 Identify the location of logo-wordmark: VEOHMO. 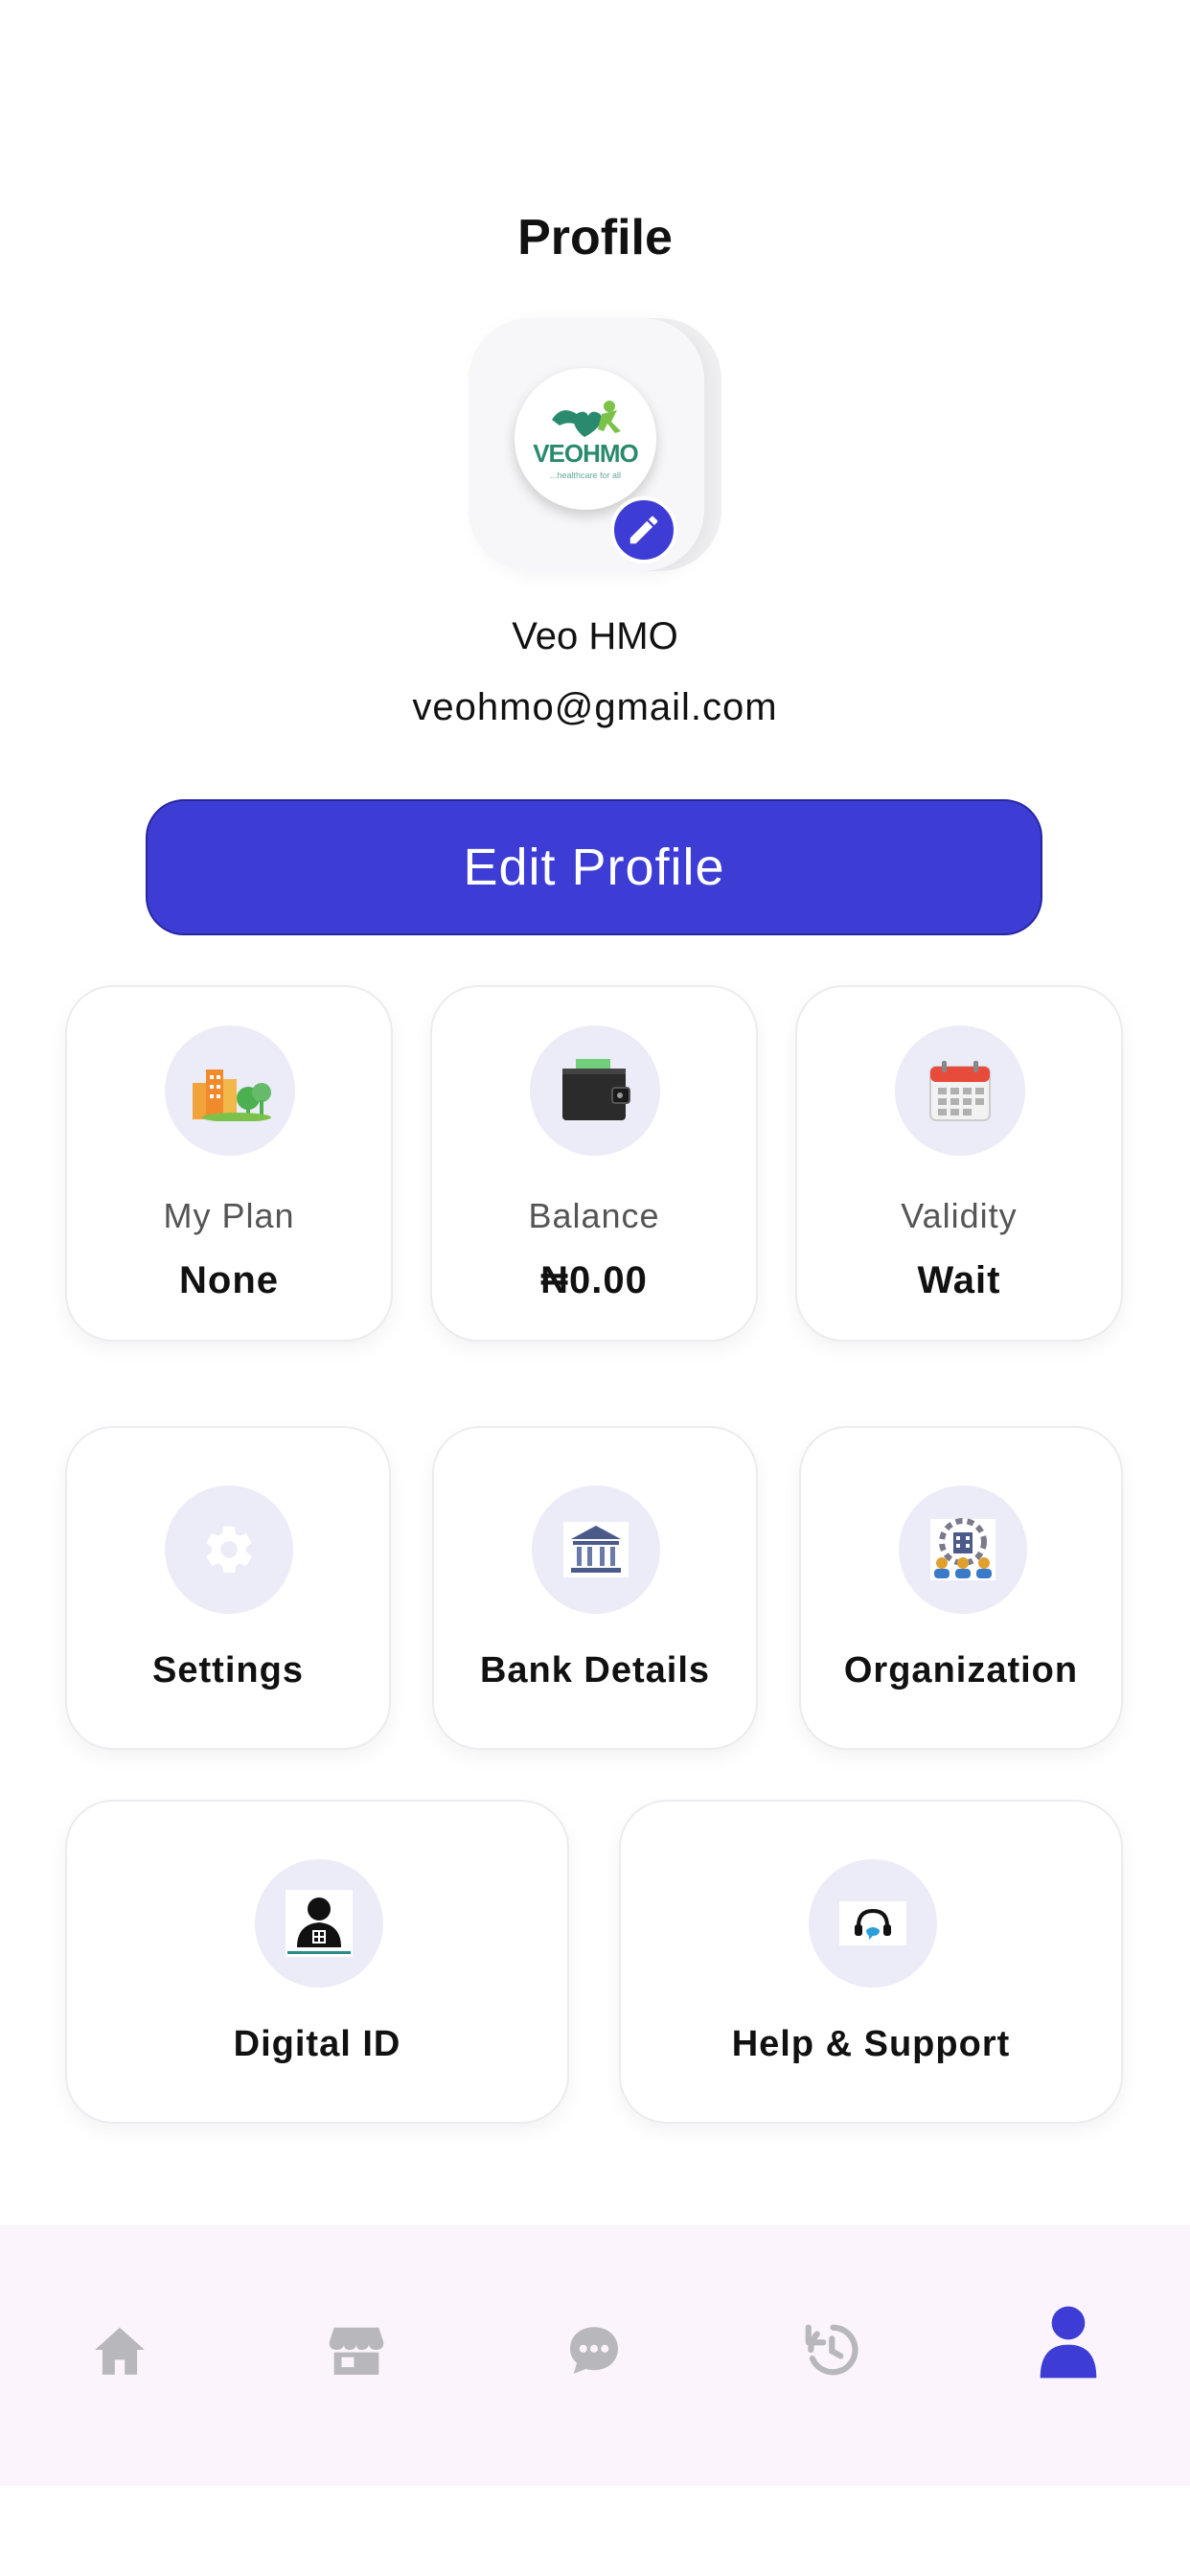
(586, 453).